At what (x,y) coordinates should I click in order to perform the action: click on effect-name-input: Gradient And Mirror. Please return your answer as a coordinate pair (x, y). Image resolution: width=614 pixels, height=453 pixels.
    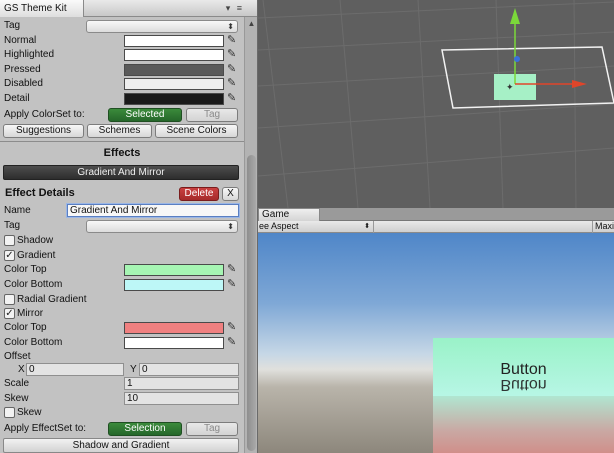
    Looking at the image, I should click on (153, 210).